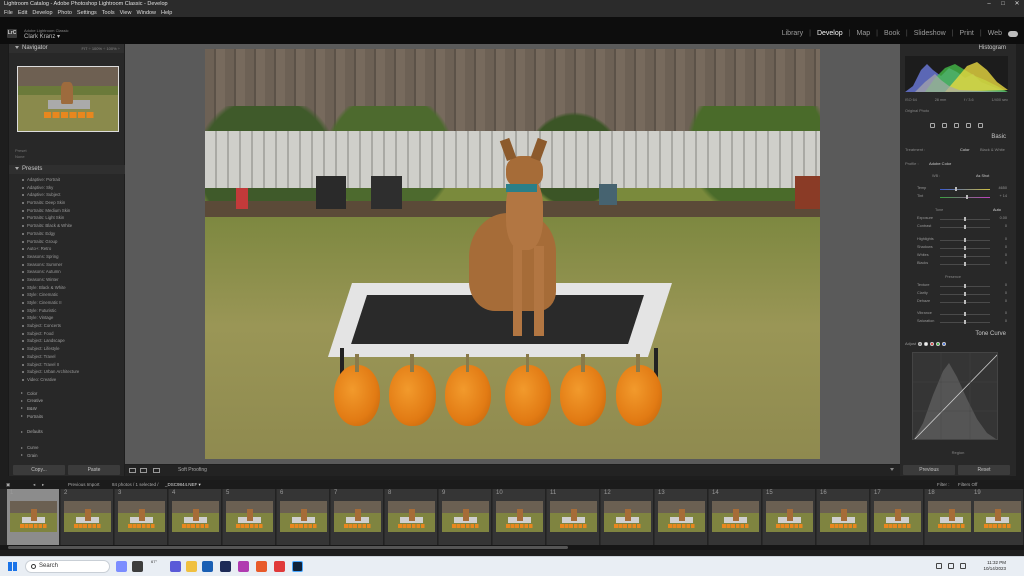  I want to click on texture-value: 0, so click(1006, 285).